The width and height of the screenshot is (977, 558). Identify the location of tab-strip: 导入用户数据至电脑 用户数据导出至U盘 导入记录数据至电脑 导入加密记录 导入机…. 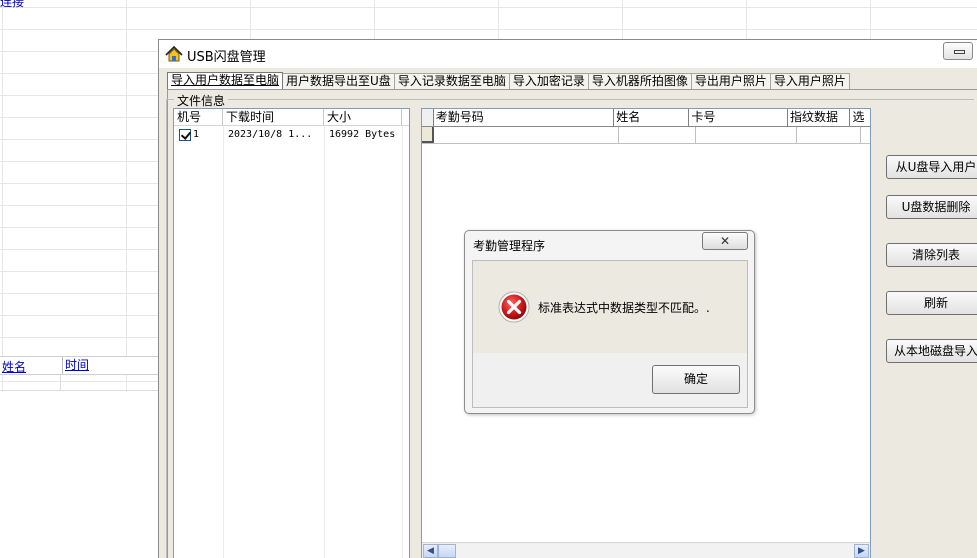
(508, 81).